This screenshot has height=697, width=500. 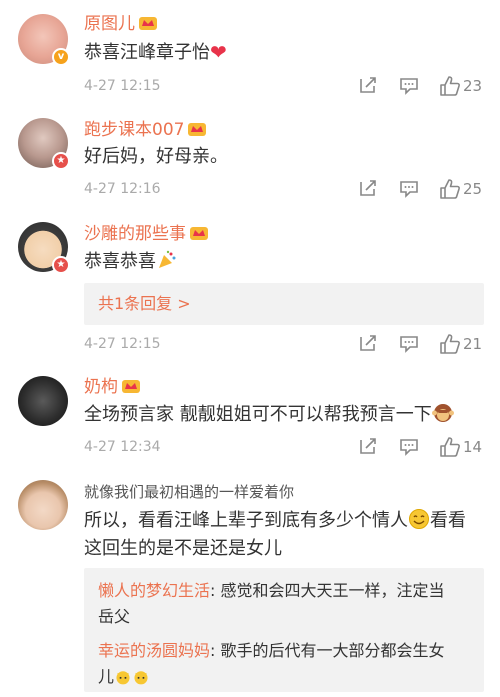 I want to click on comment-meta: 4-27 12:16 25, so click(x=284, y=189).